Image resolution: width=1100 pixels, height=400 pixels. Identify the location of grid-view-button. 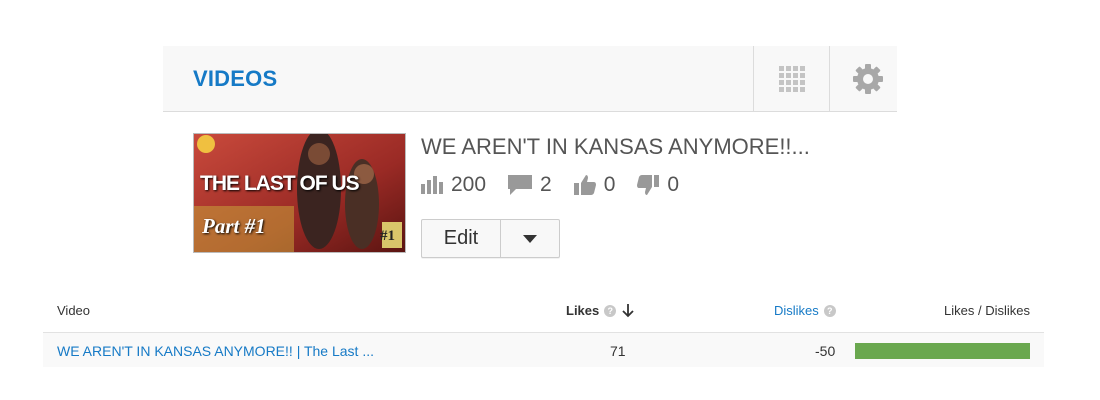
(791, 78).